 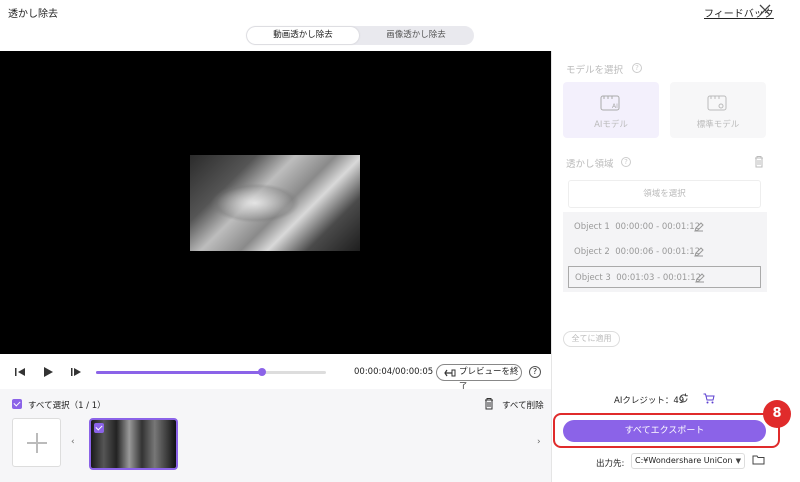 What do you see at coordinates (67, 406) in the screenshot?
I see `select-all-label: すべて選択（1 / 1）` at bounding box center [67, 406].